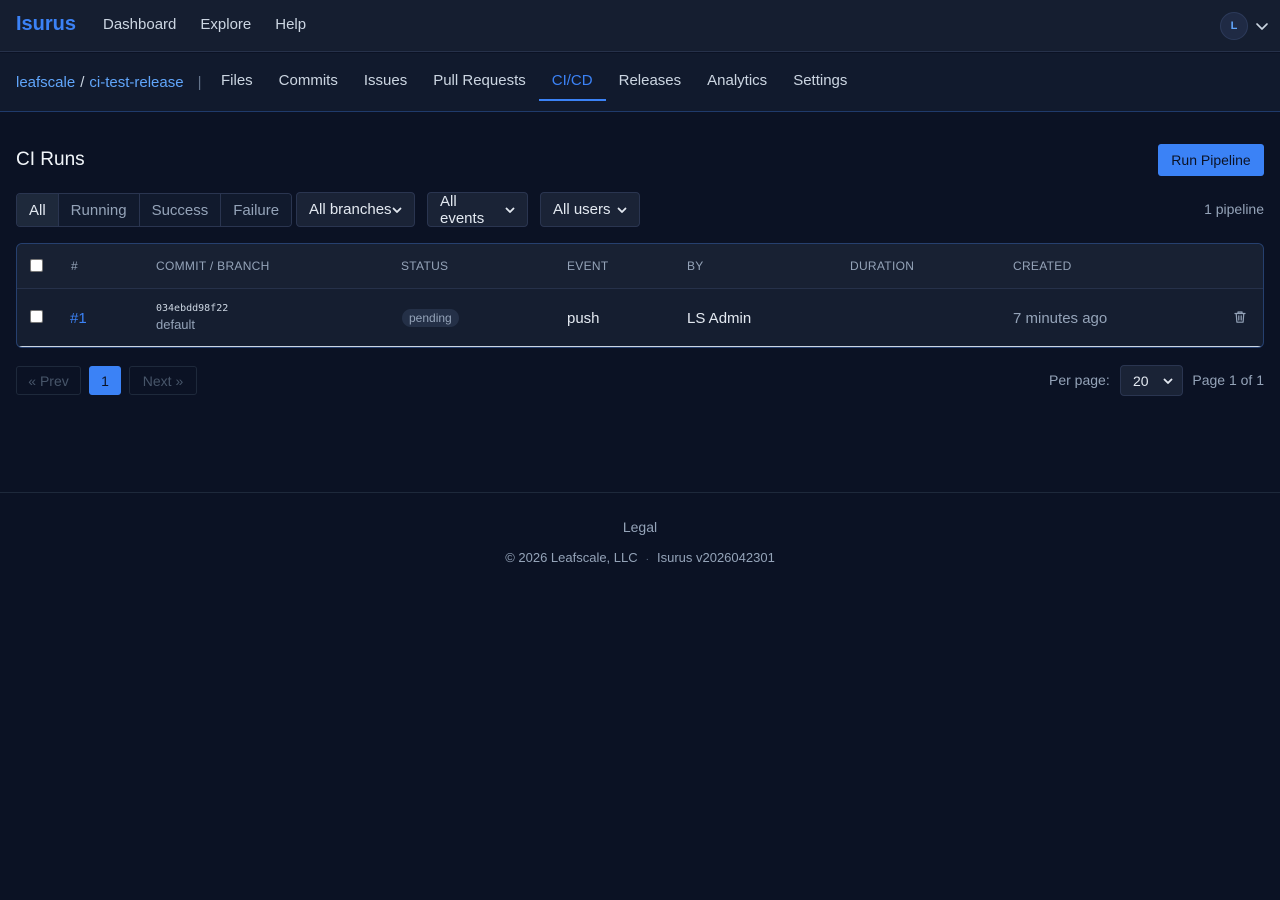 This screenshot has width=1280, height=900. I want to click on nav-help: Help, so click(290, 24).